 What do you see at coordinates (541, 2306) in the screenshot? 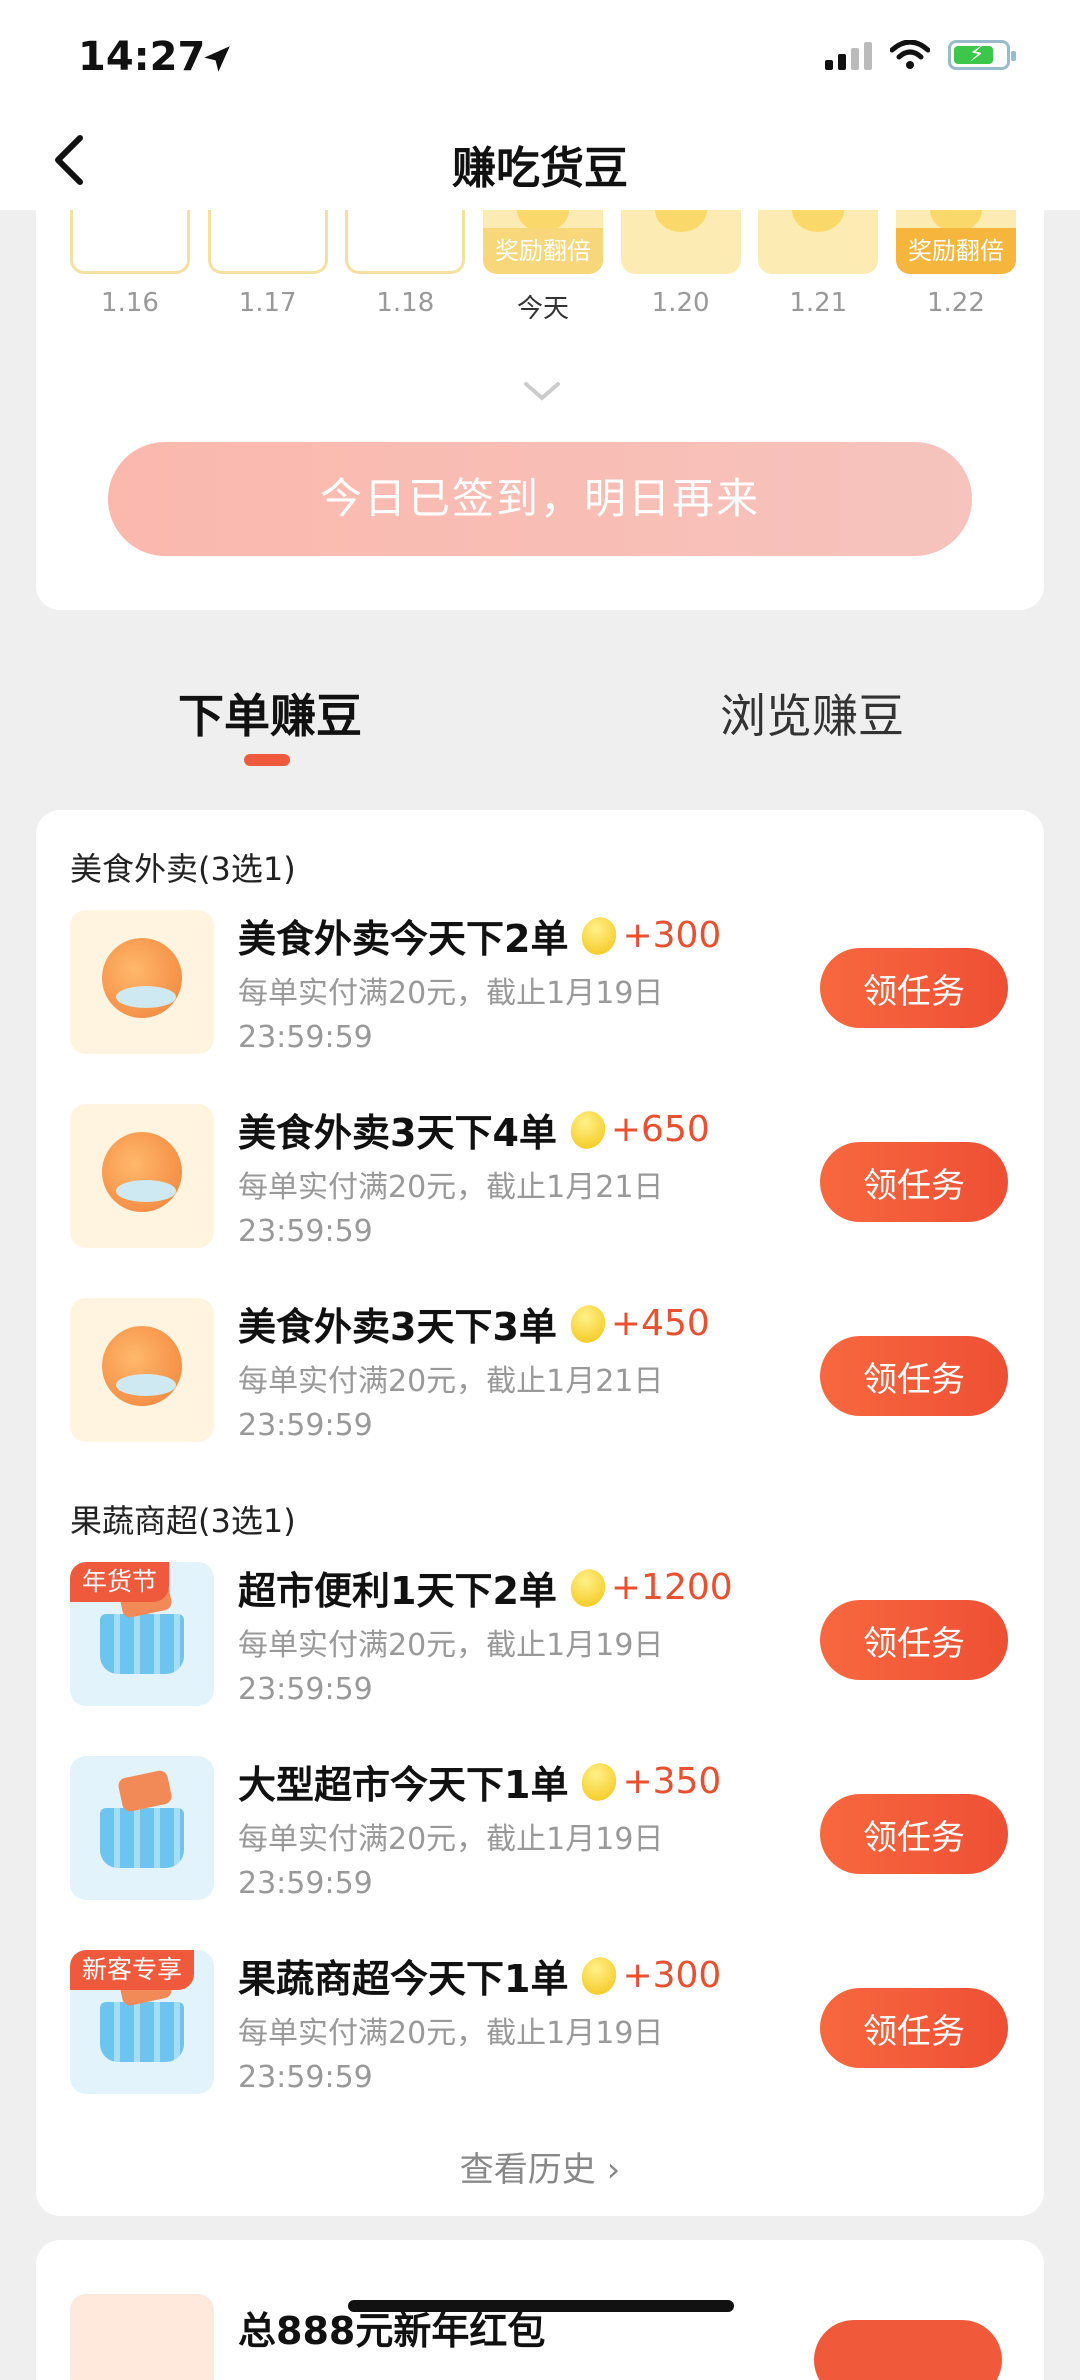
I see `home-indicator` at bounding box center [541, 2306].